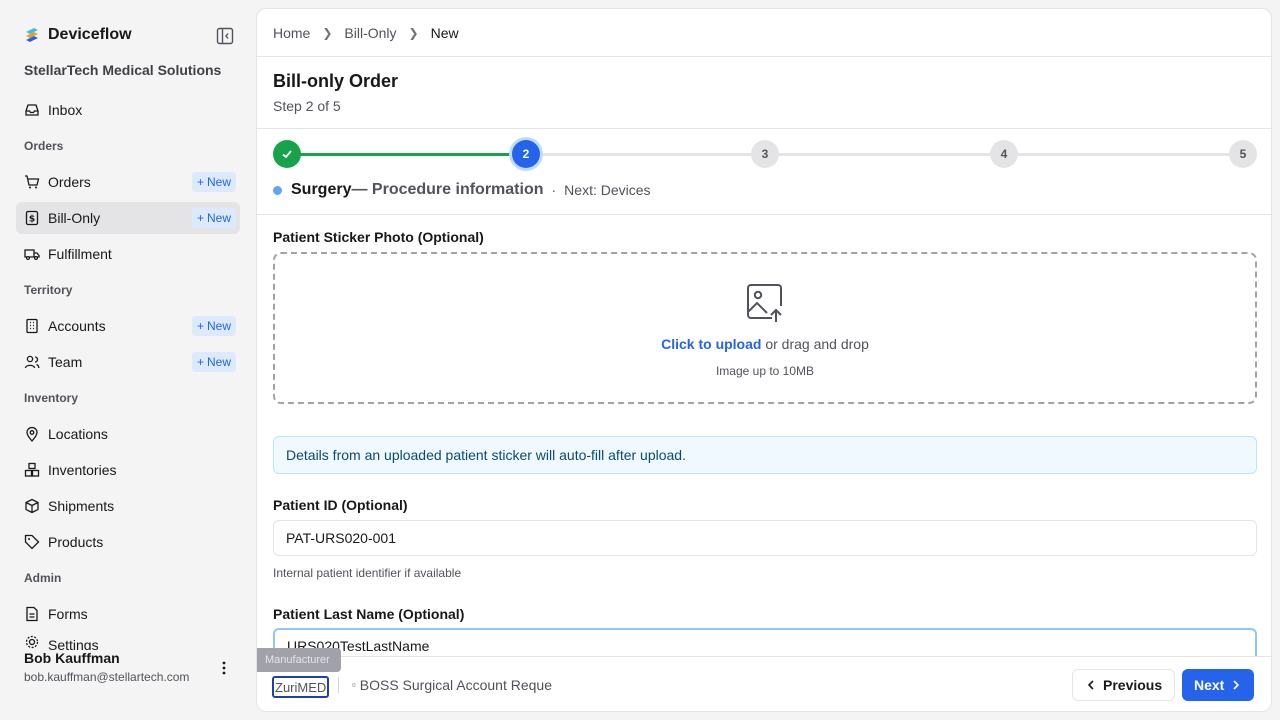  Describe the element at coordinates (74, 218) in the screenshot. I see `sidebar-item-label: Bill-Only` at that location.